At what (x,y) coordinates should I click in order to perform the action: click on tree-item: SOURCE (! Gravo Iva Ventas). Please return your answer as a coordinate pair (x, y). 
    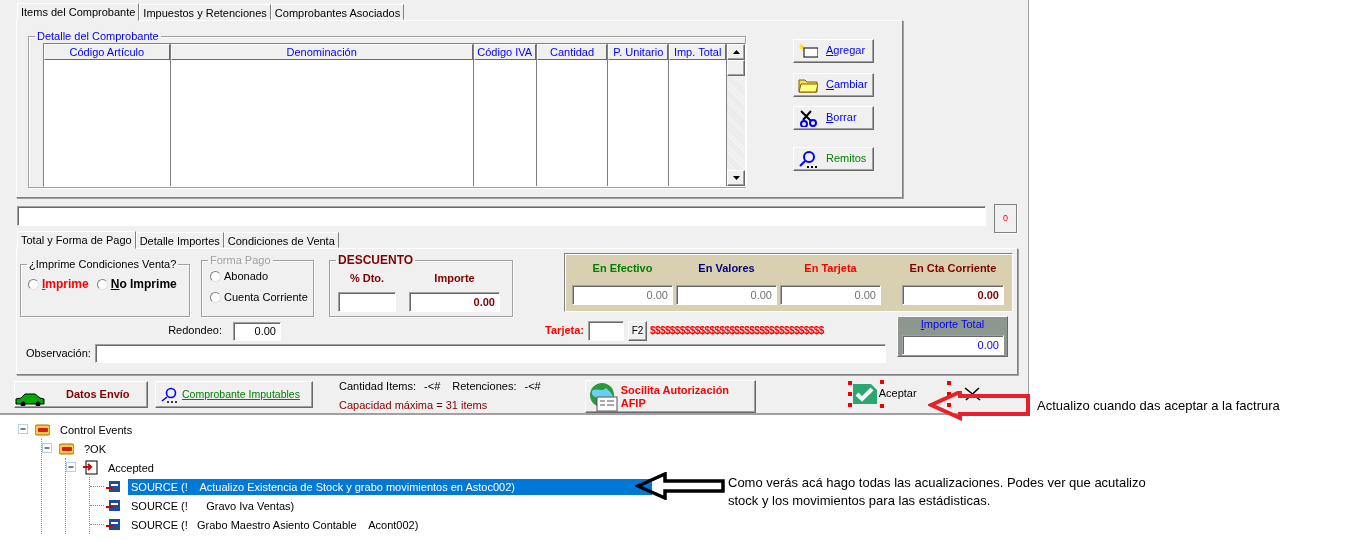
    Looking at the image, I should click on (390, 505).